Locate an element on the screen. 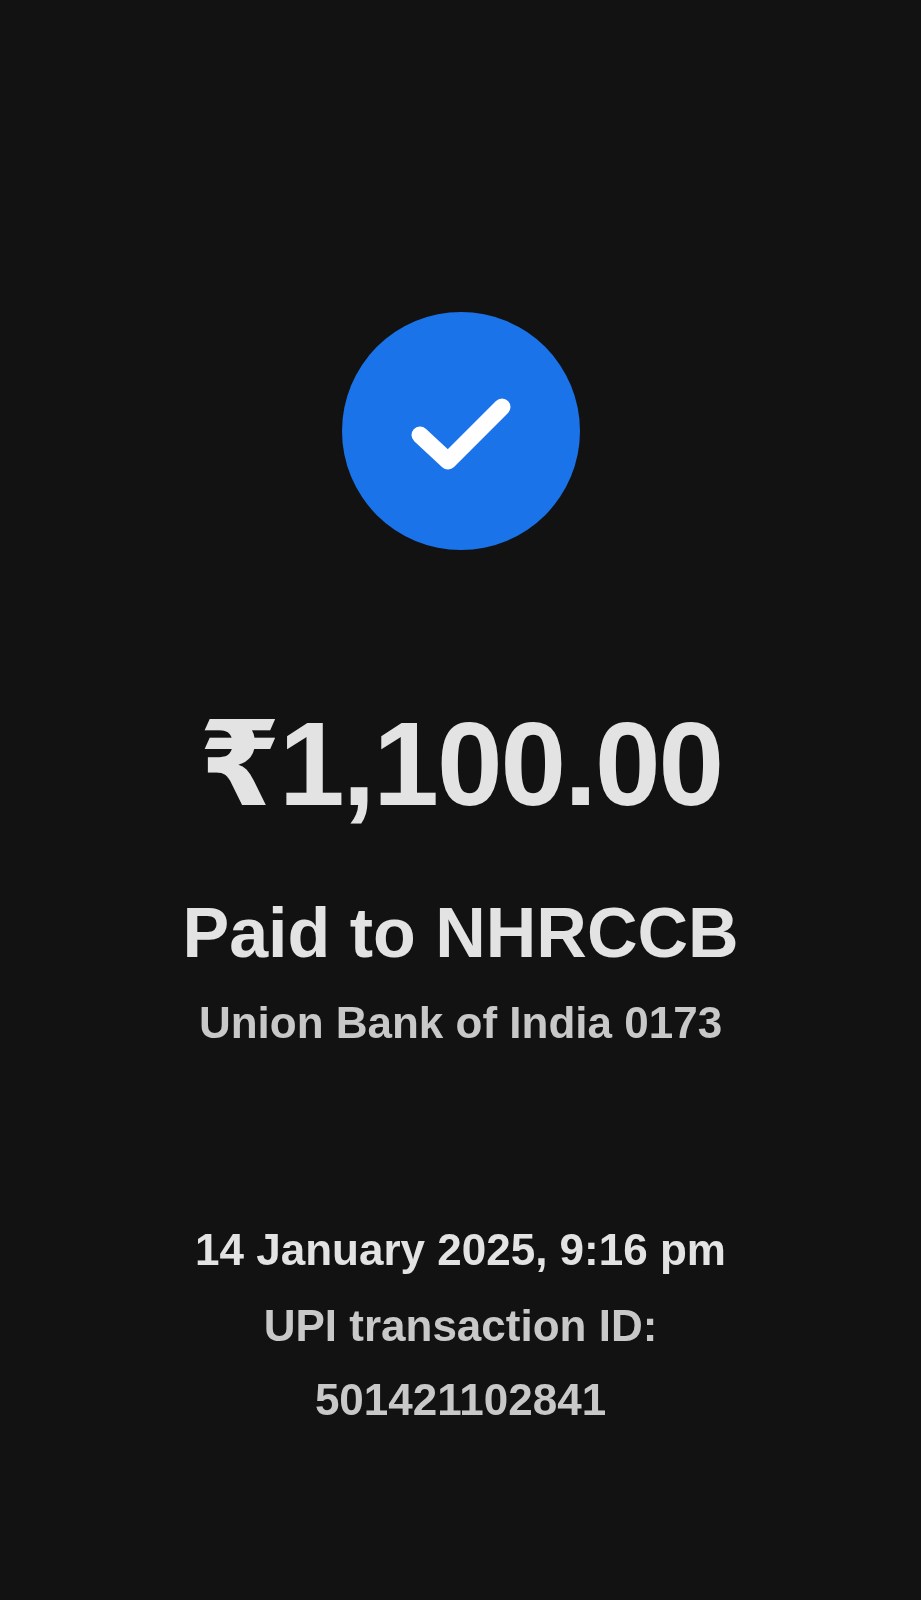  bank-account: Union Bank of India 0173 is located at coordinates (460, 1023).